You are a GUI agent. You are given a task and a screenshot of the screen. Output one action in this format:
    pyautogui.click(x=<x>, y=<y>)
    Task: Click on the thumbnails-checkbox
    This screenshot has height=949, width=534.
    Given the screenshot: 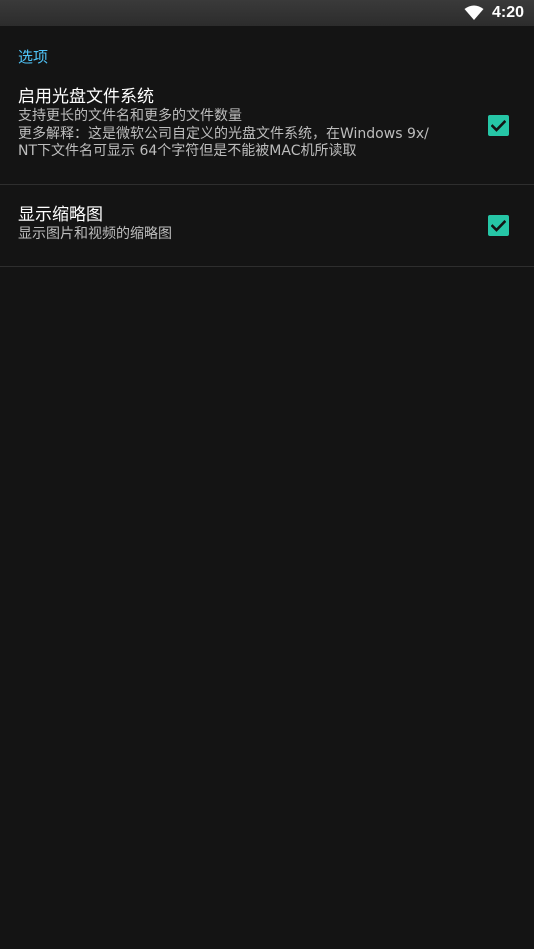 What is the action you would take?
    pyautogui.click(x=498, y=225)
    